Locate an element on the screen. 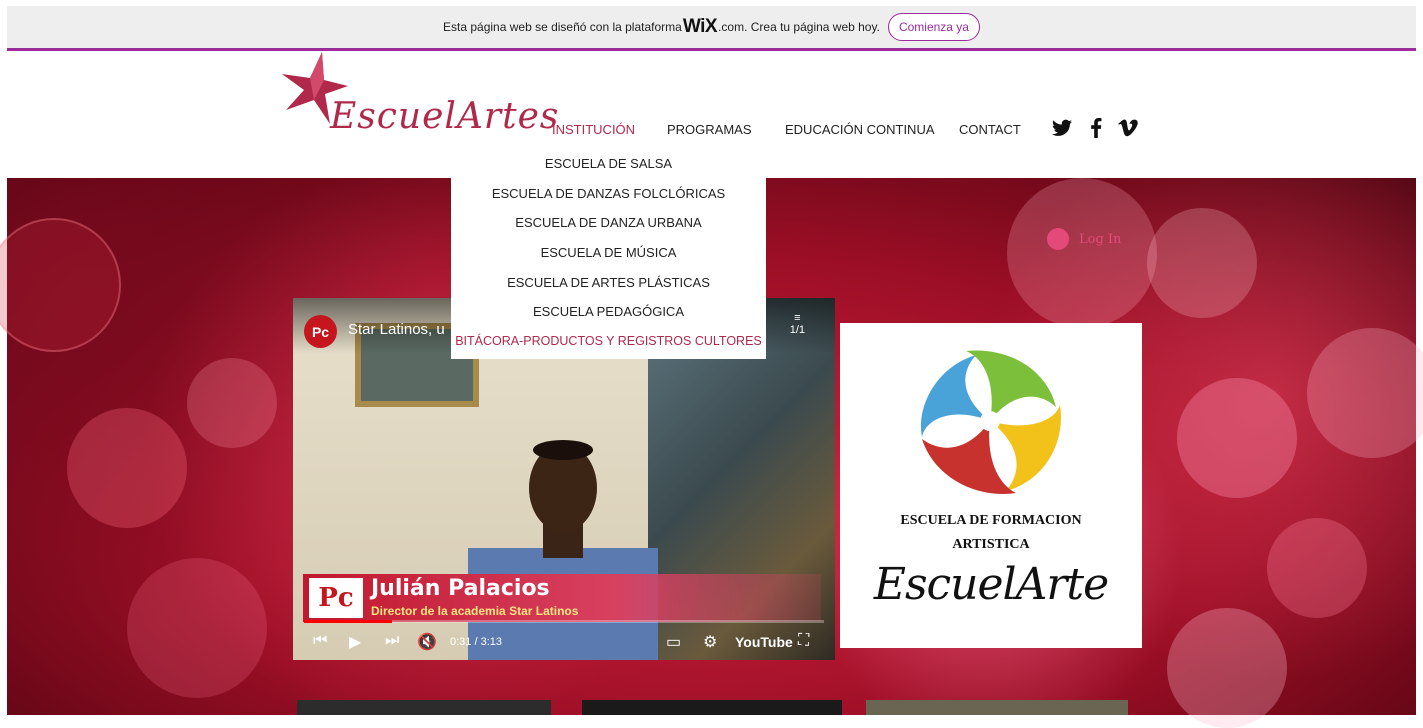 The height and width of the screenshot is (728, 1423). login-button: Log In is located at coordinates (1084, 239).